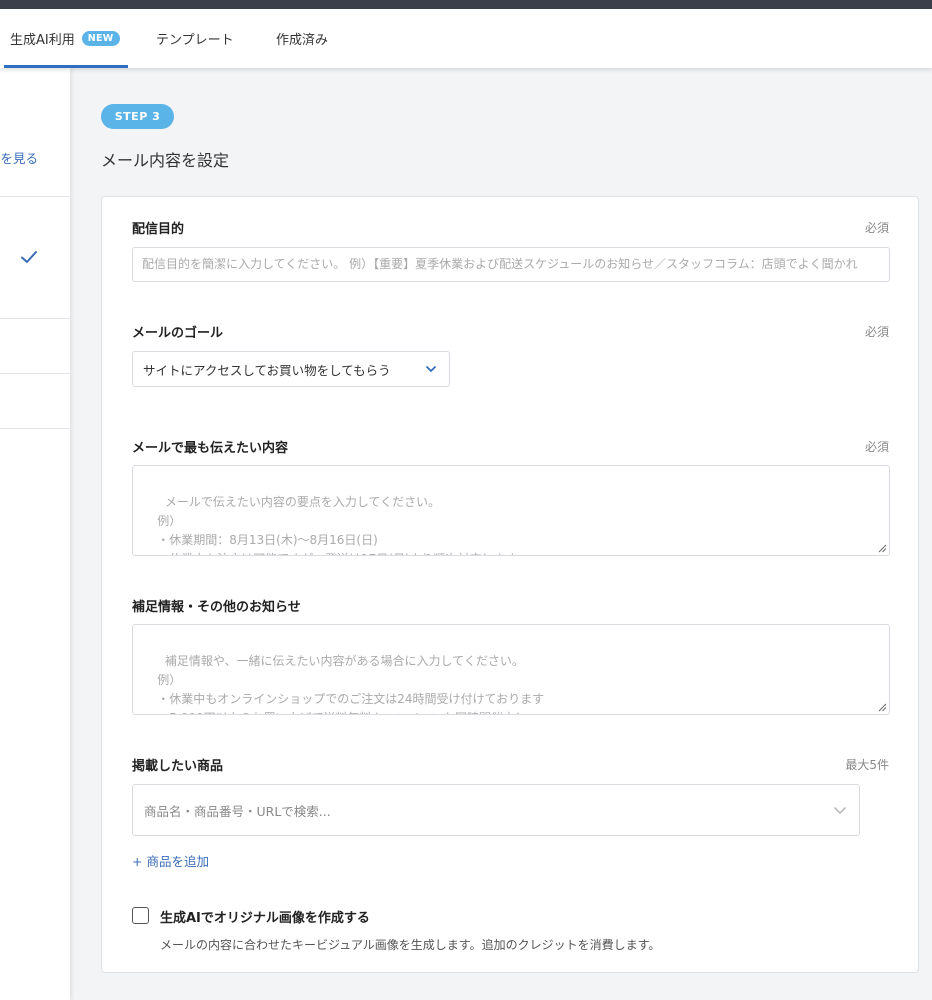 The height and width of the screenshot is (1000, 932). I want to click on window-top-strip, so click(466, 4).